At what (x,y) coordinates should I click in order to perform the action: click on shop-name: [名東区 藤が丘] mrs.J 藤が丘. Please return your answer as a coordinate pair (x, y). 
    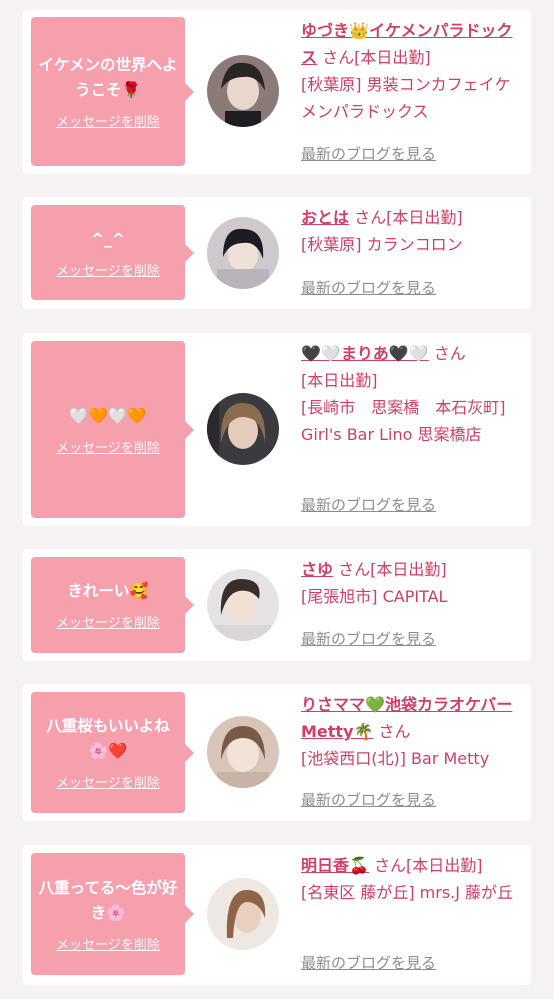
    Looking at the image, I should click on (407, 892).